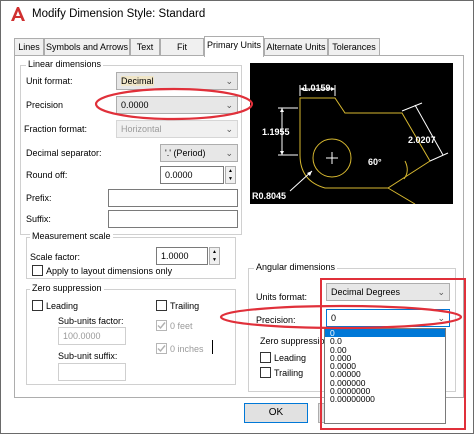 This screenshot has width=474, height=434. Describe the element at coordinates (29, 47) in the screenshot. I see `tab-lines: Lines` at that location.